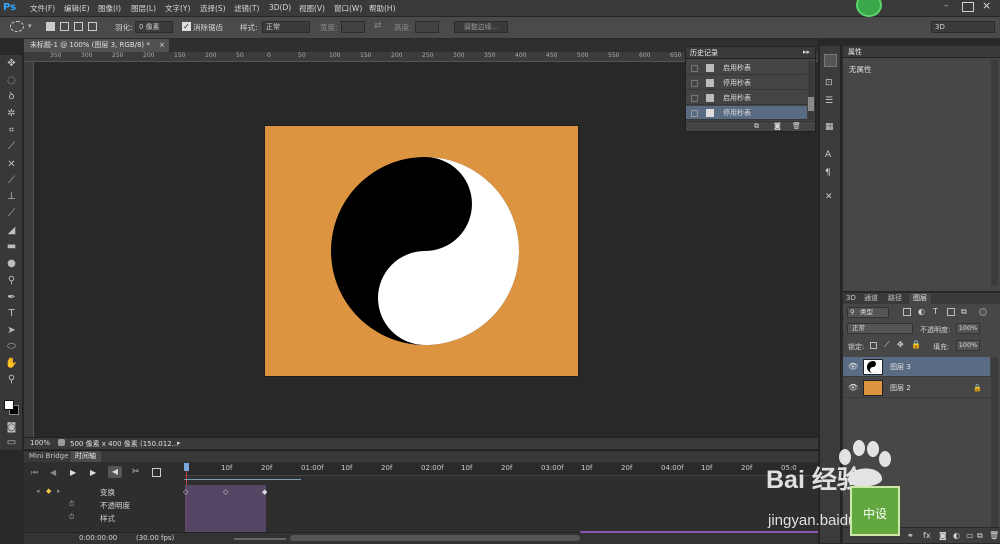  Describe the element at coordinates (17, 26) in the screenshot. I see `marquee-tool-icon` at that location.